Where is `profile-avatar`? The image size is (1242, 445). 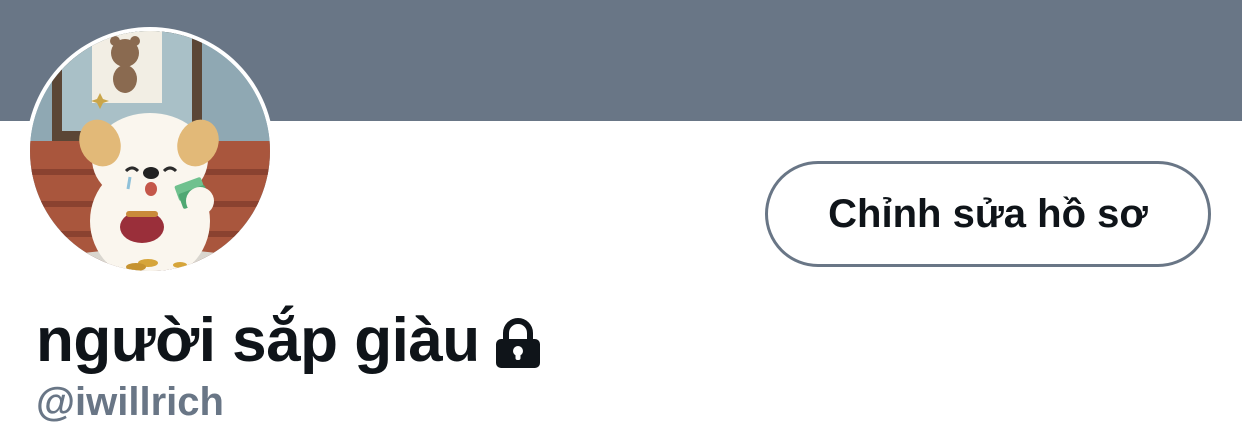
profile-avatar is located at coordinates (150, 151).